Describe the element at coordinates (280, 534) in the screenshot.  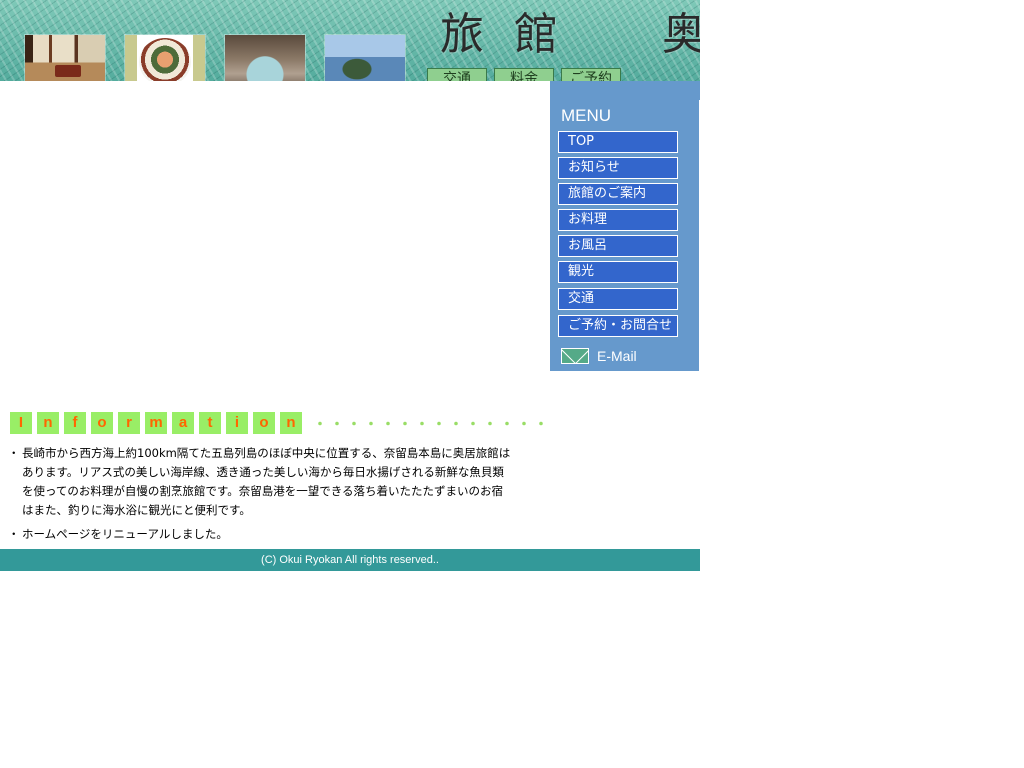
I see `info-item: ・ ホームページをリニューアルしました。` at that location.